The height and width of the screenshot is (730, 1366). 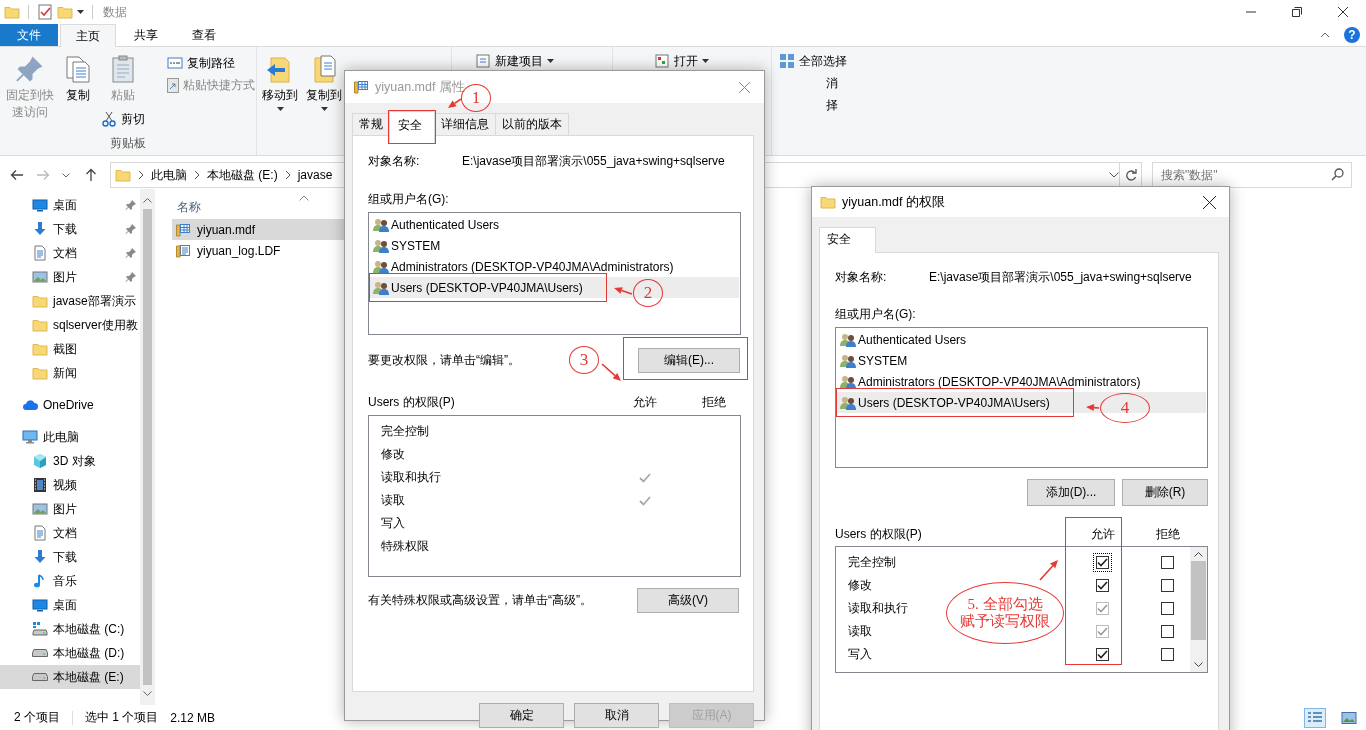 What do you see at coordinates (242, 175) in the screenshot?
I see `breadcrumb: 本地磁盘 (E:)` at bounding box center [242, 175].